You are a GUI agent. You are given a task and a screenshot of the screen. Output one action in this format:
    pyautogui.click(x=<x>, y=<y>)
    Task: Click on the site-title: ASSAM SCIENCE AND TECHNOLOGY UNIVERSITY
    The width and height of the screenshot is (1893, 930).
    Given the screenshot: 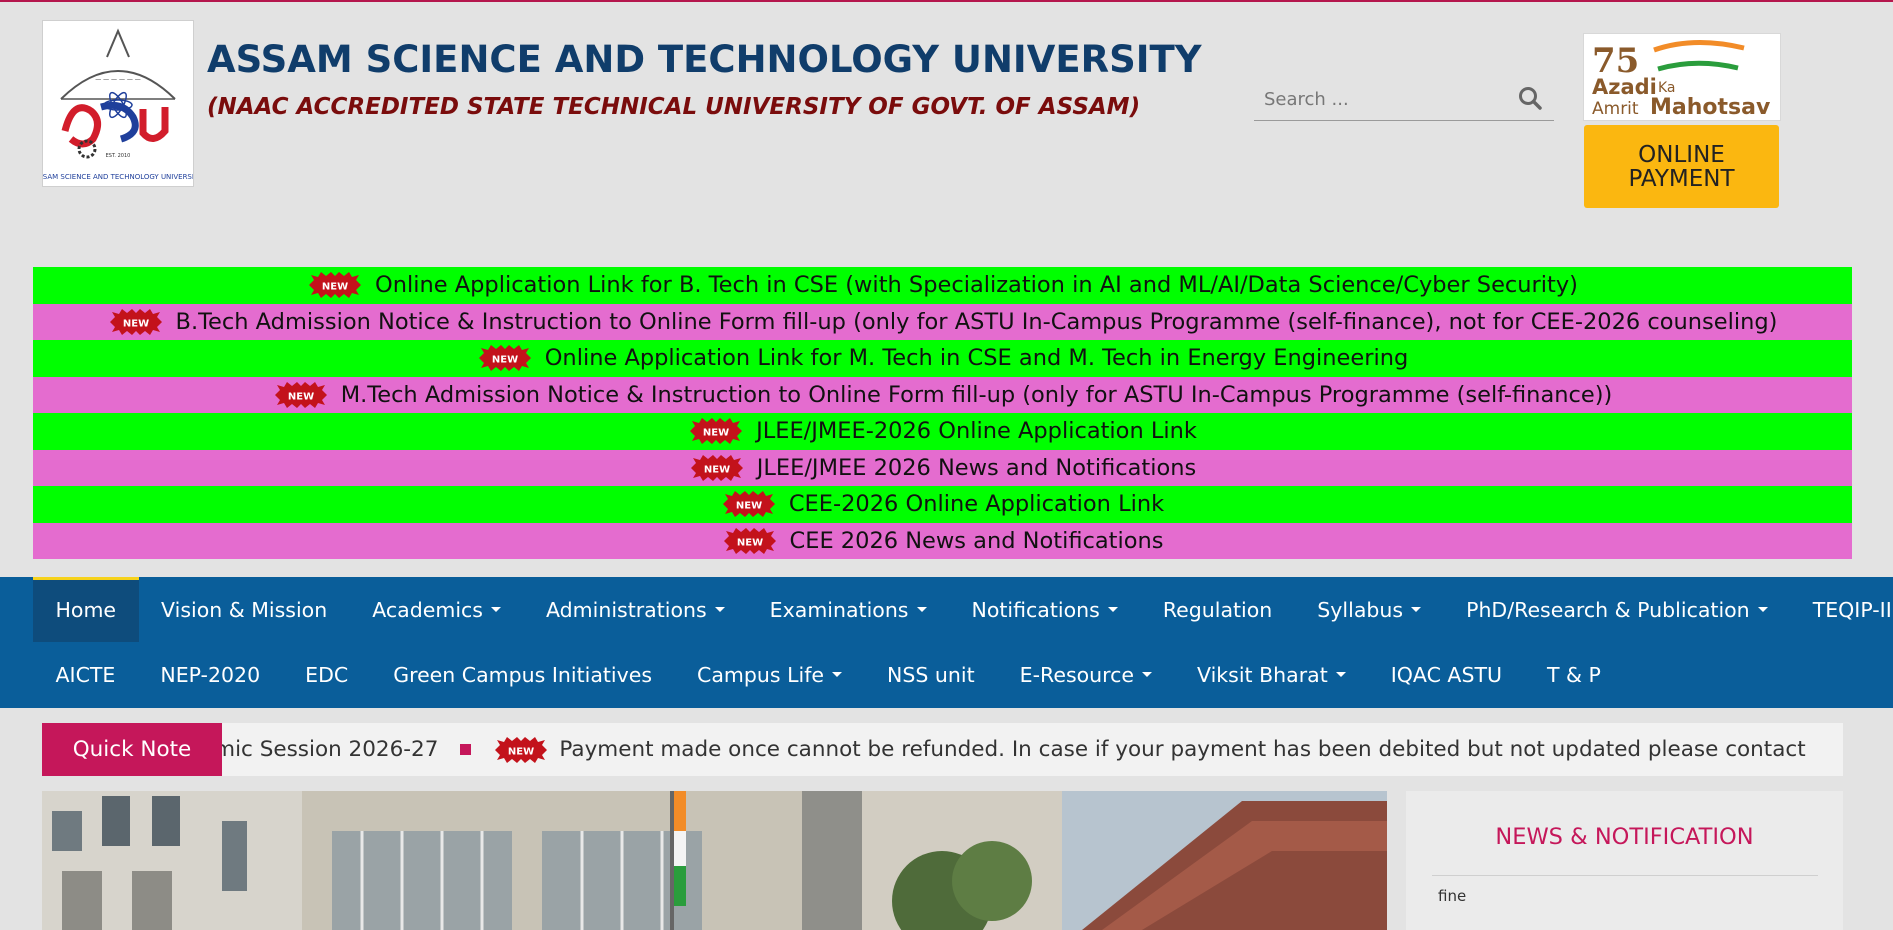 What is the action you would take?
    pyautogui.click(x=704, y=59)
    